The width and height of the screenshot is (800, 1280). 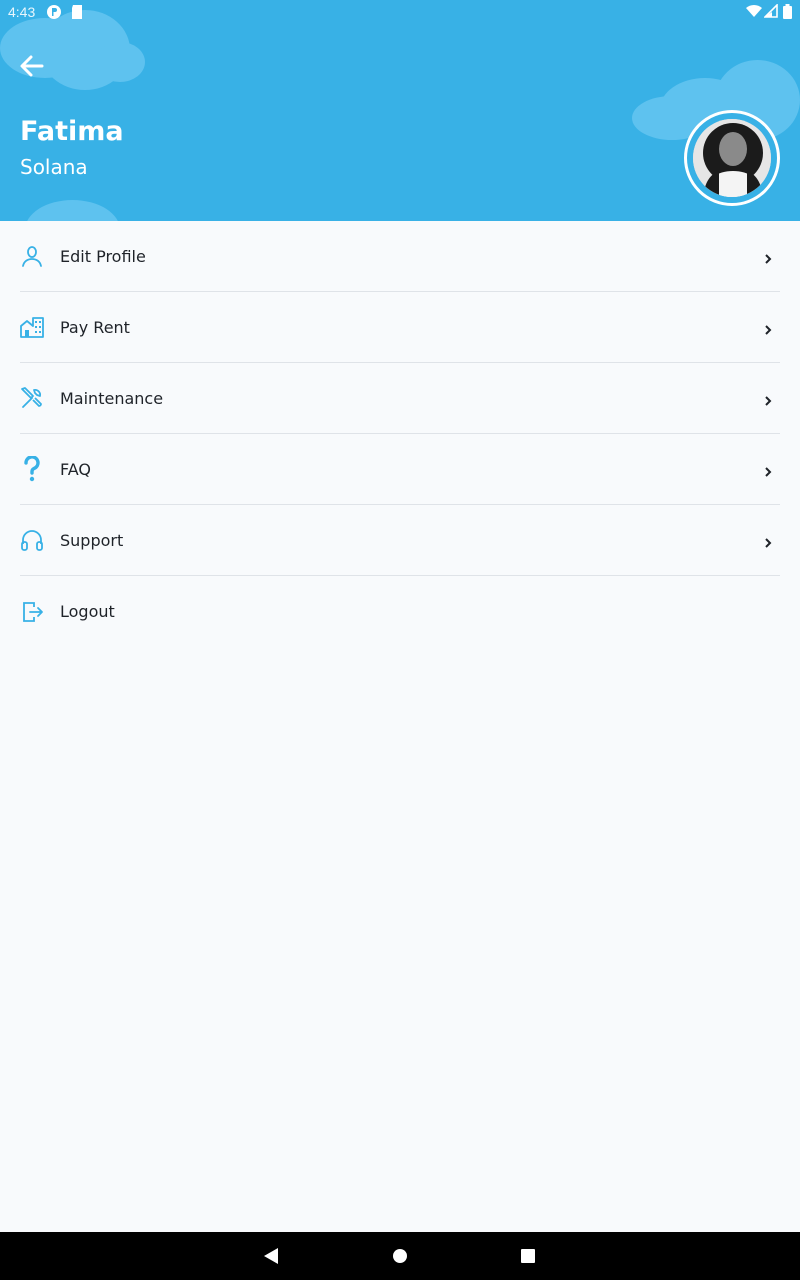 What do you see at coordinates (92, 540) in the screenshot?
I see `menu-item-label: Support` at bounding box center [92, 540].